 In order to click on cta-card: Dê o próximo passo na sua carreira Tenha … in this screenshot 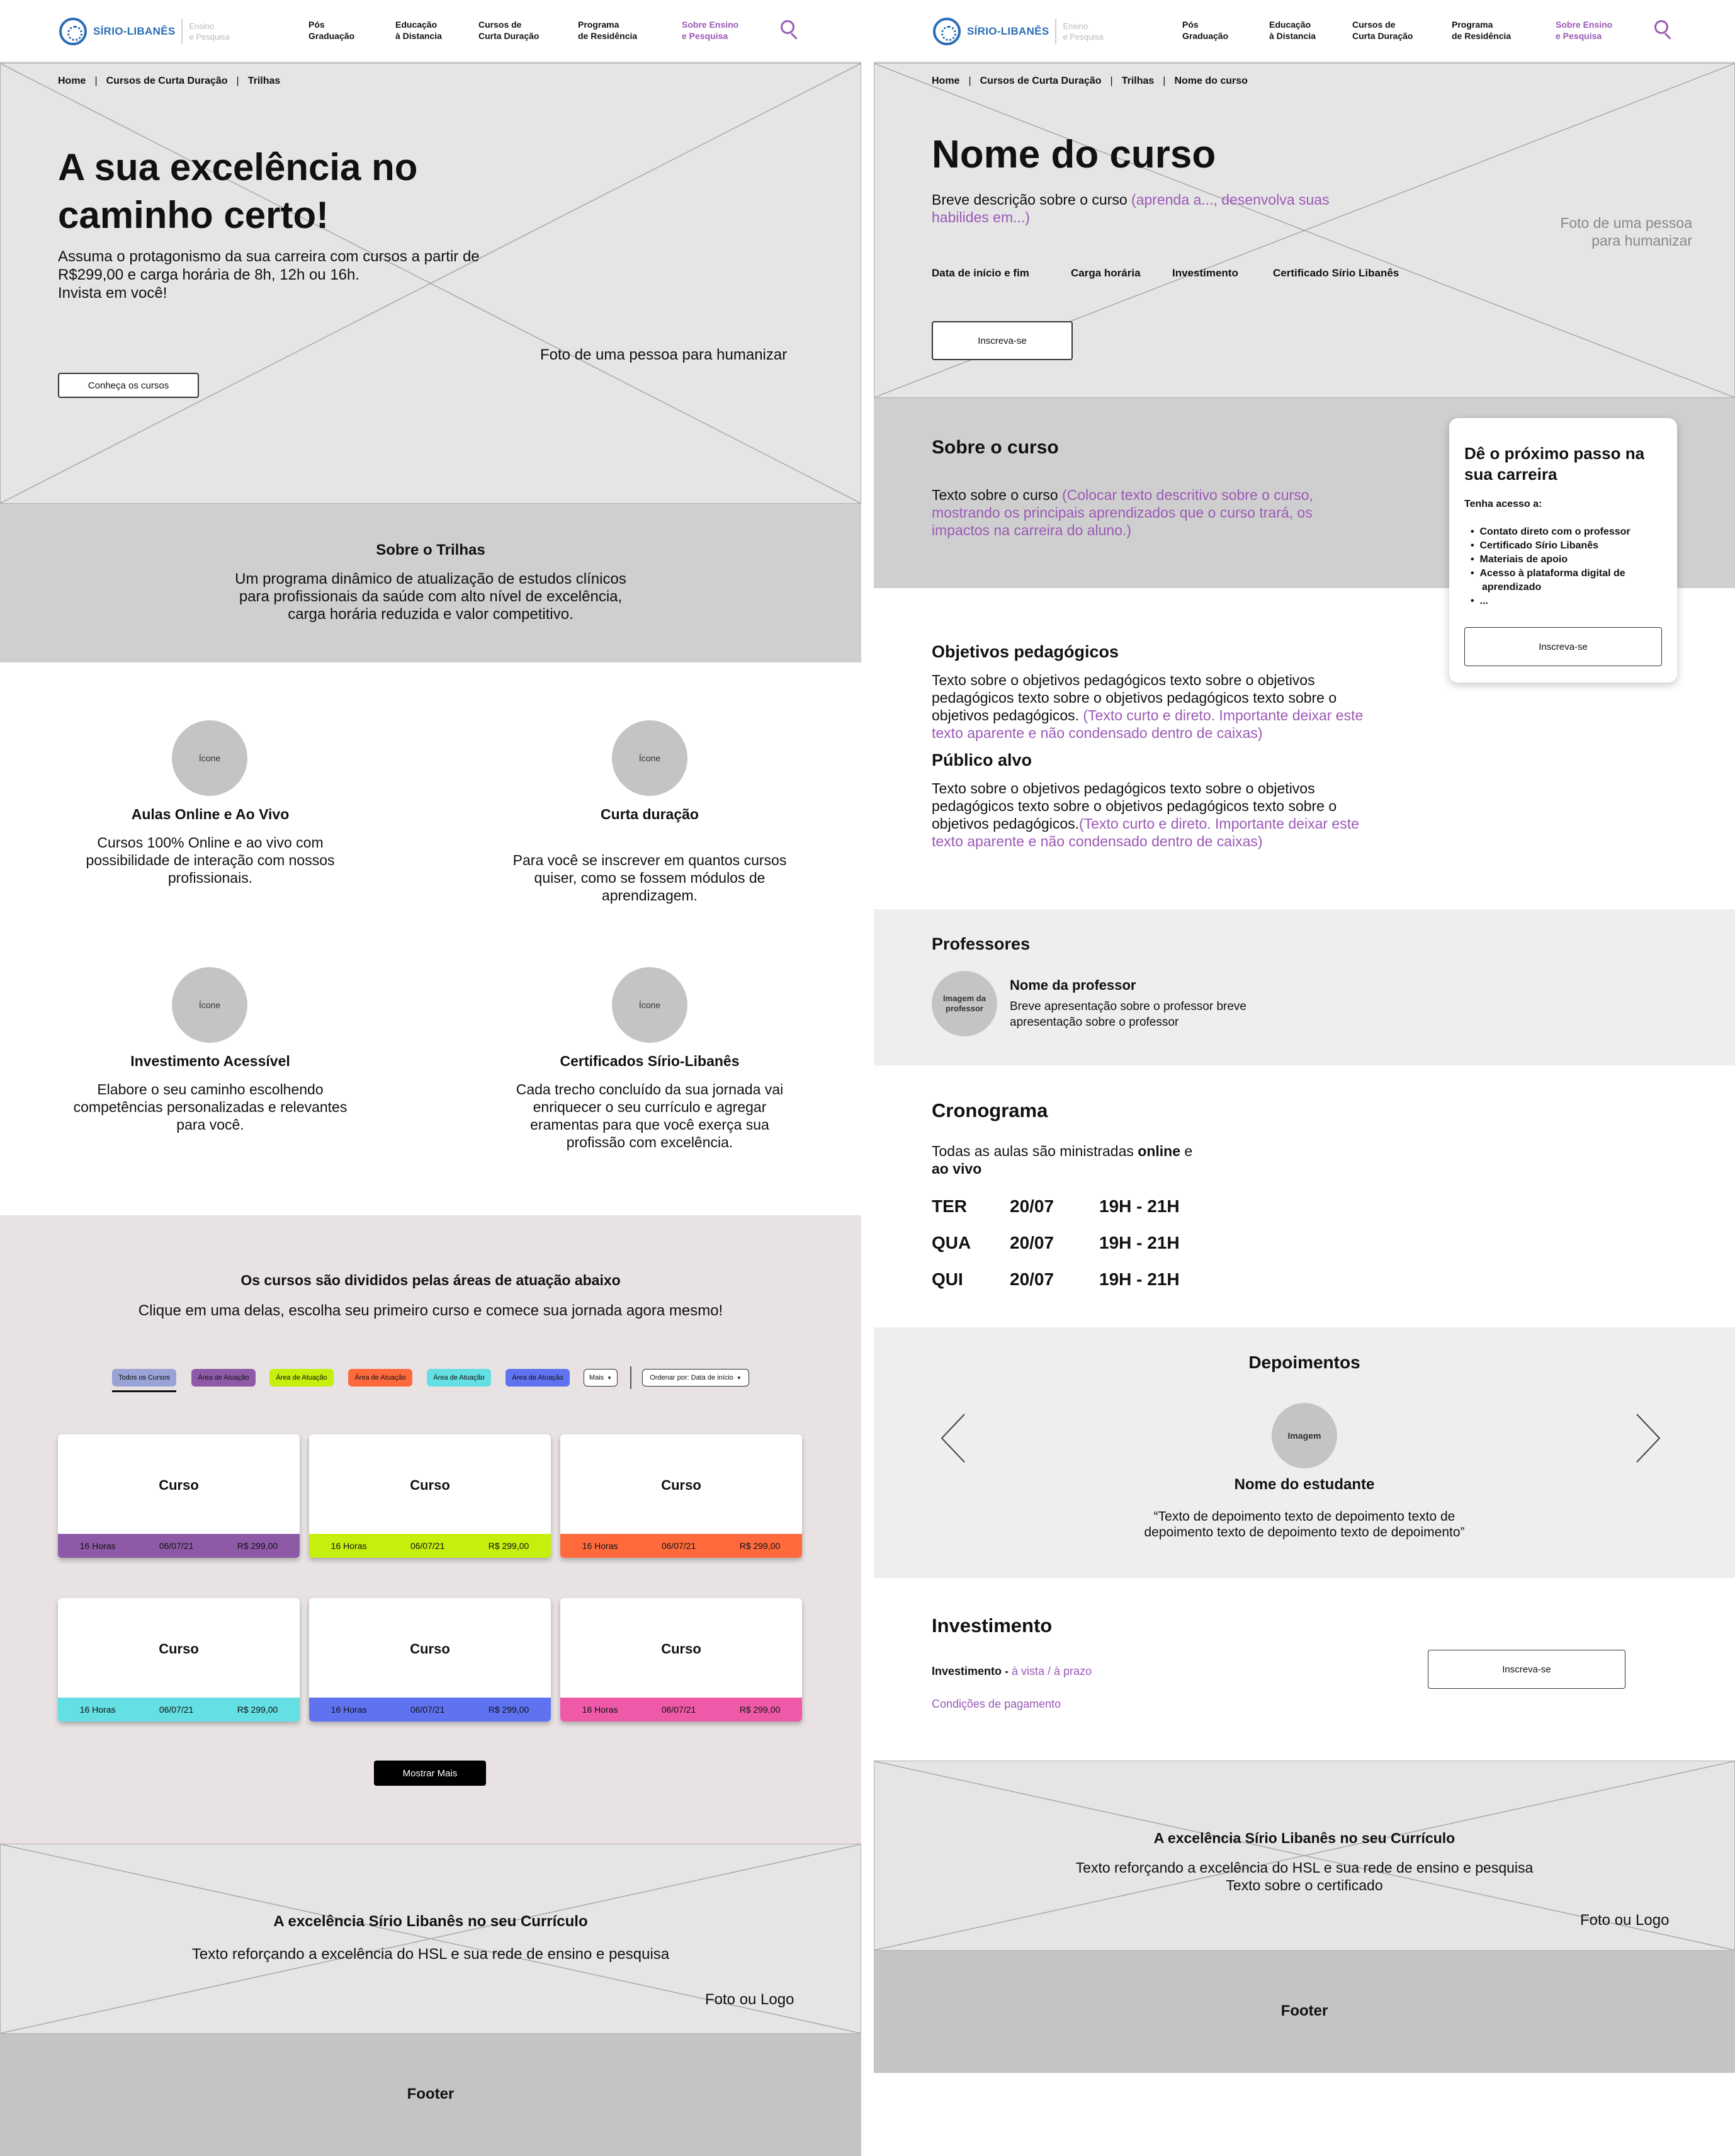, I will do `click(1563, 550)`.